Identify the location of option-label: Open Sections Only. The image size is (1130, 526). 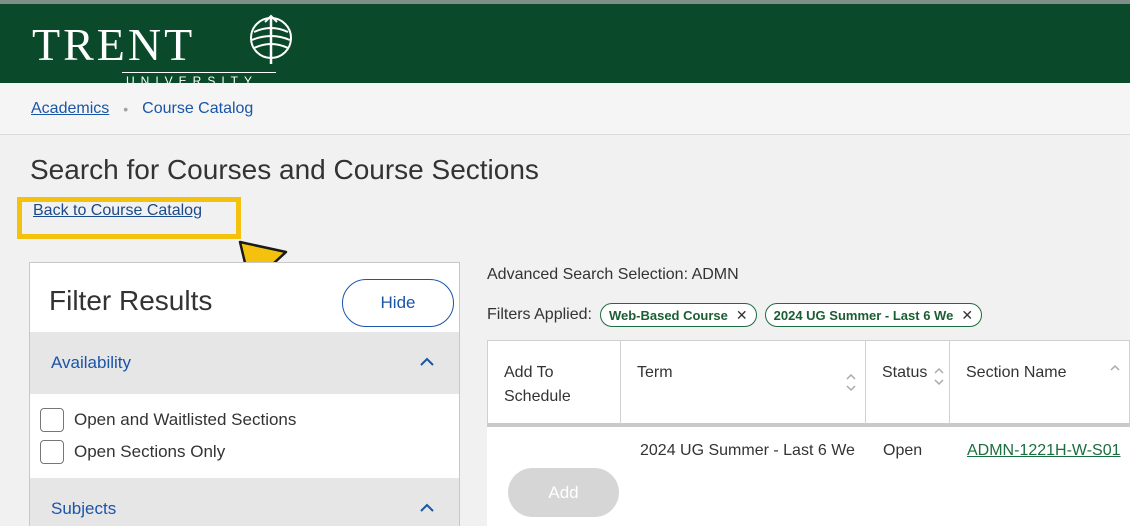
(150, 451).